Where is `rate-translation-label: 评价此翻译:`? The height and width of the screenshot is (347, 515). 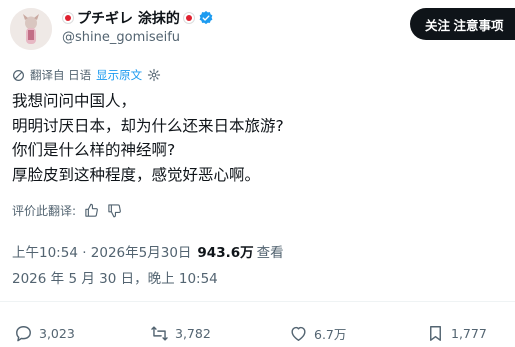
rate-translation-label: 评价此翻译: is located at coordinates (44, 210).